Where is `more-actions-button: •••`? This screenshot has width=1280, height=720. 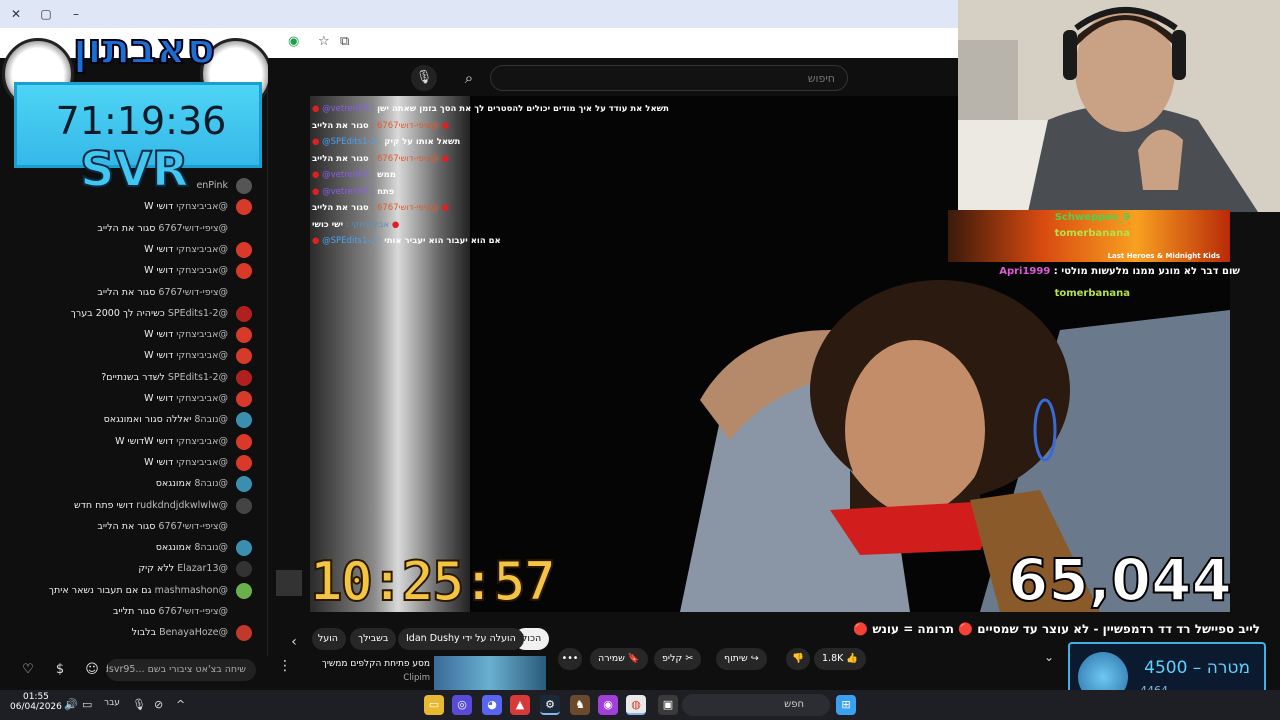 more-actions-button: ••• is located at coordinates (570, 659).